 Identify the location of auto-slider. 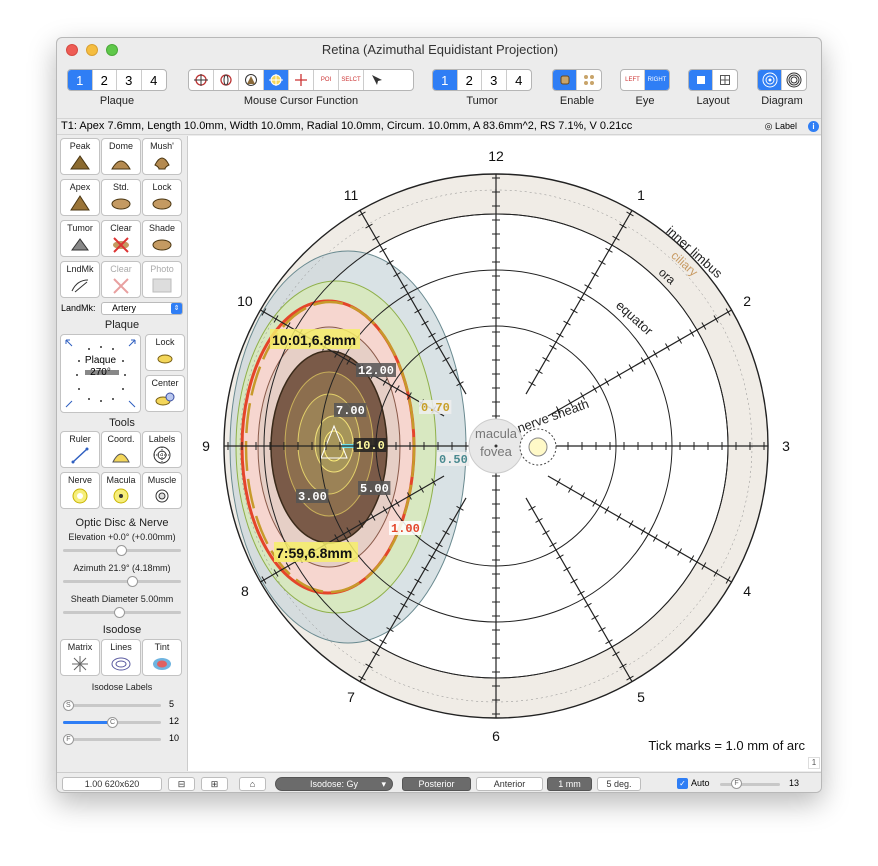
(750, 784).